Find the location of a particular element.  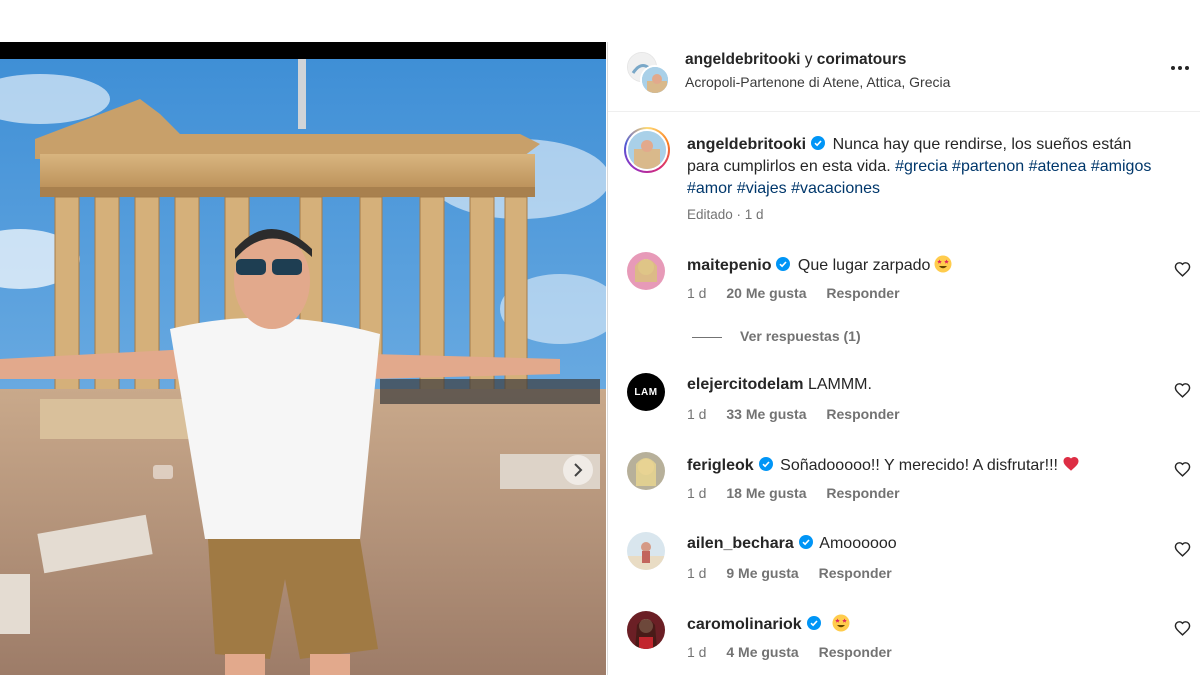

comment-text: elejercitodelam LAMMM. is located at coordinates (779, 385).